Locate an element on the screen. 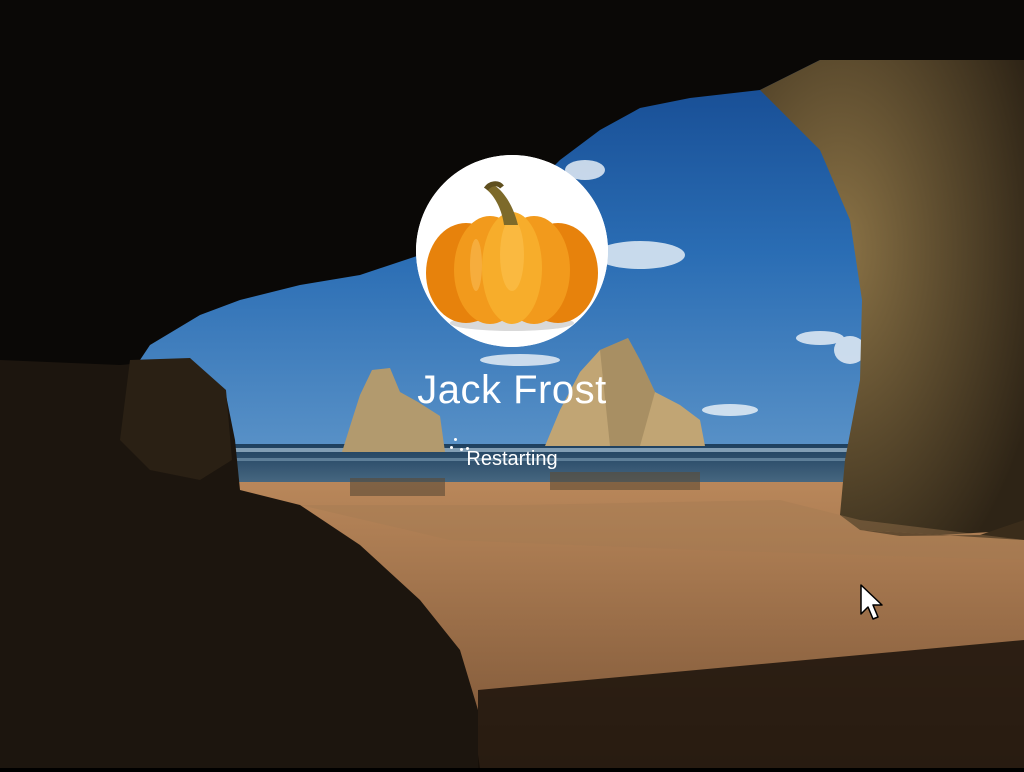 This screenshot has width=1024, height=772. user-avatar is located at coordinates (512, 251).